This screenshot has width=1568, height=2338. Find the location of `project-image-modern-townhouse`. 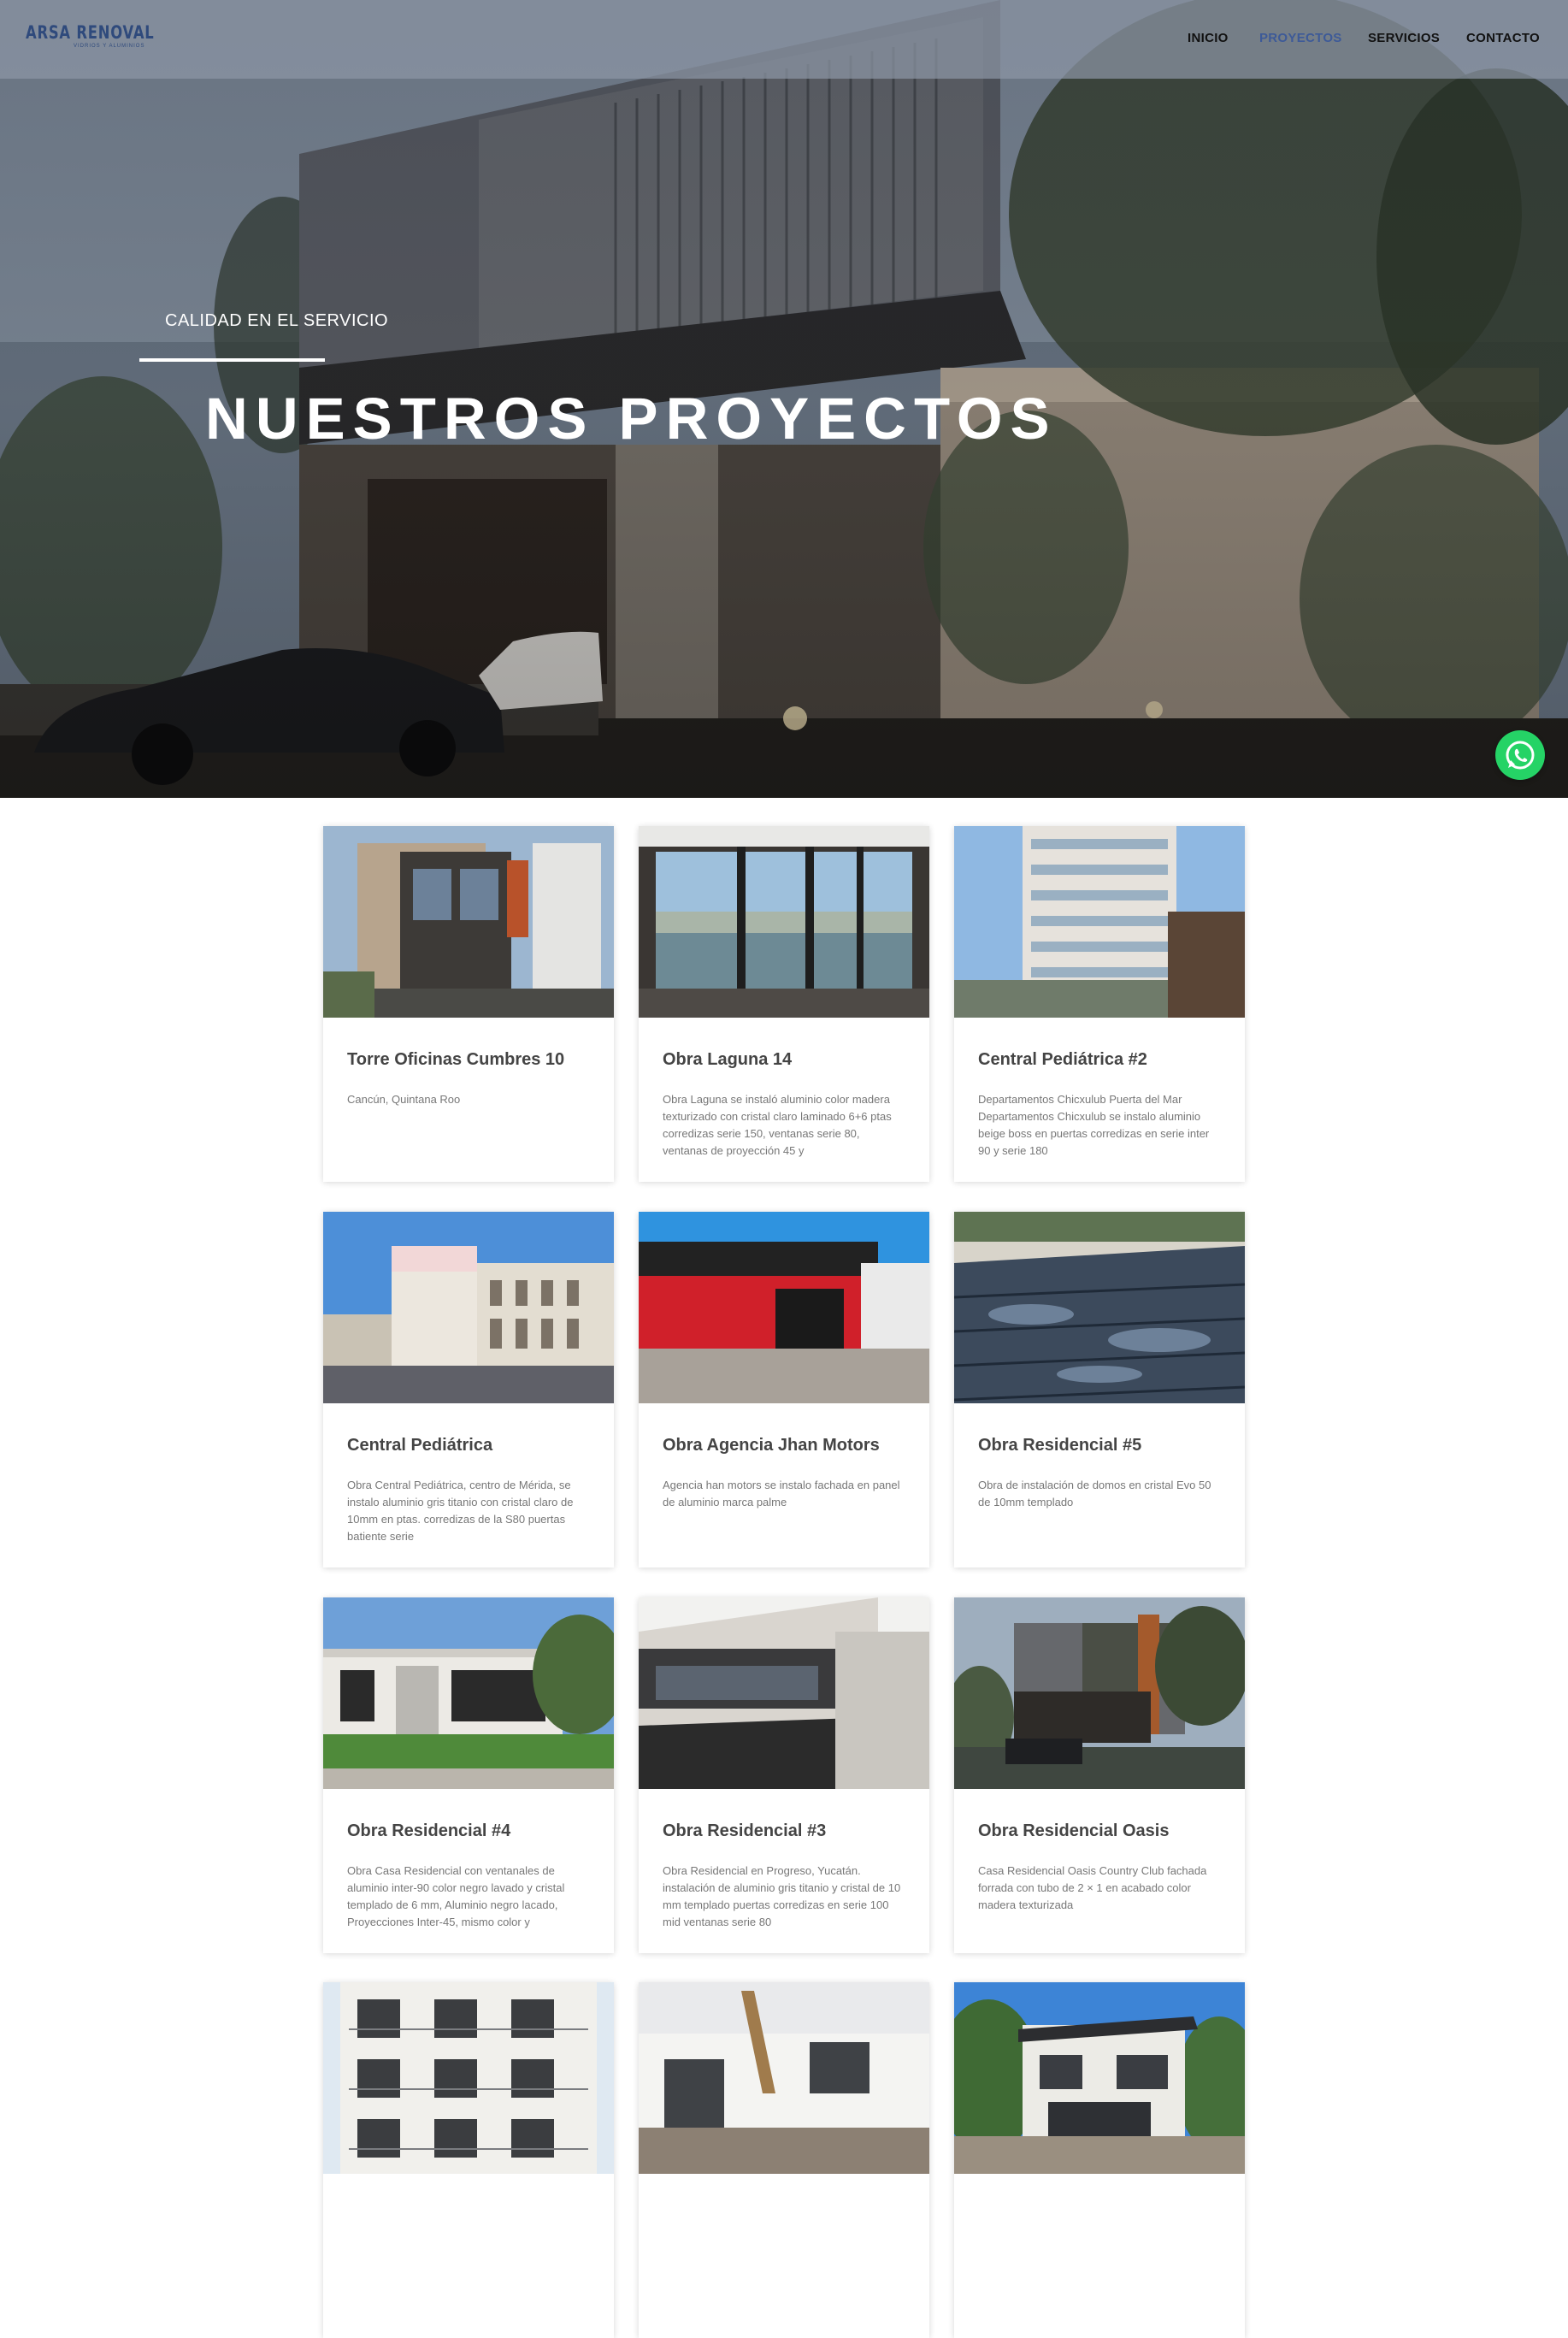

project-image-modern-townhouse is located at coordinates (468, 922).